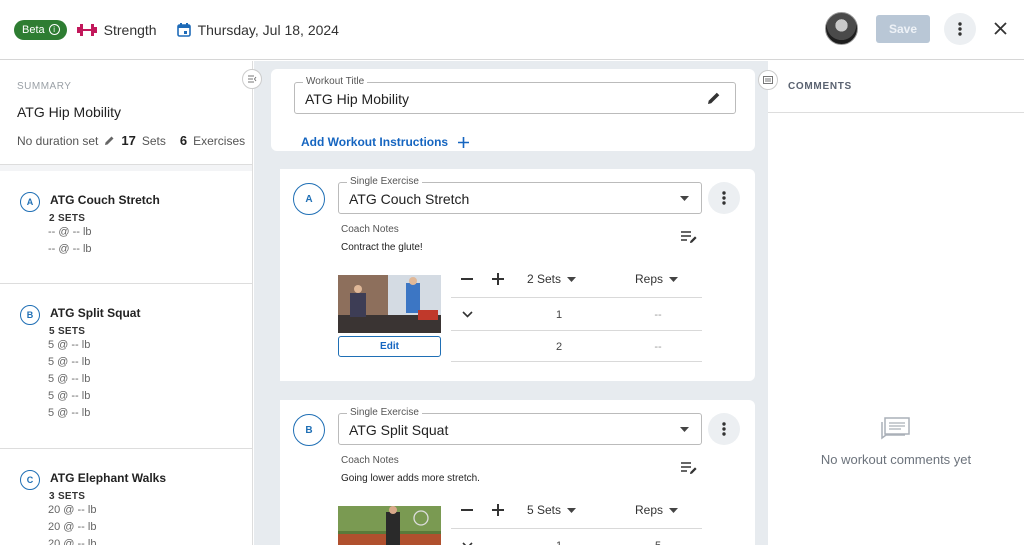 This screenshot has height=545, width=1024. I want to click on close-button, so click(1000, 29).